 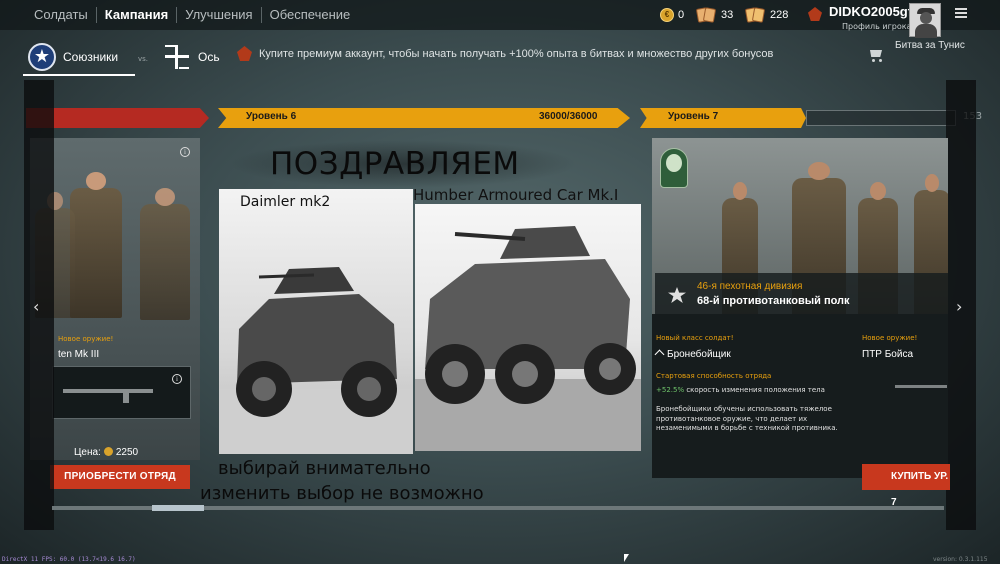 I want to click on division-name: 46-я пехотная дивизия, so click(x=750, y=286).